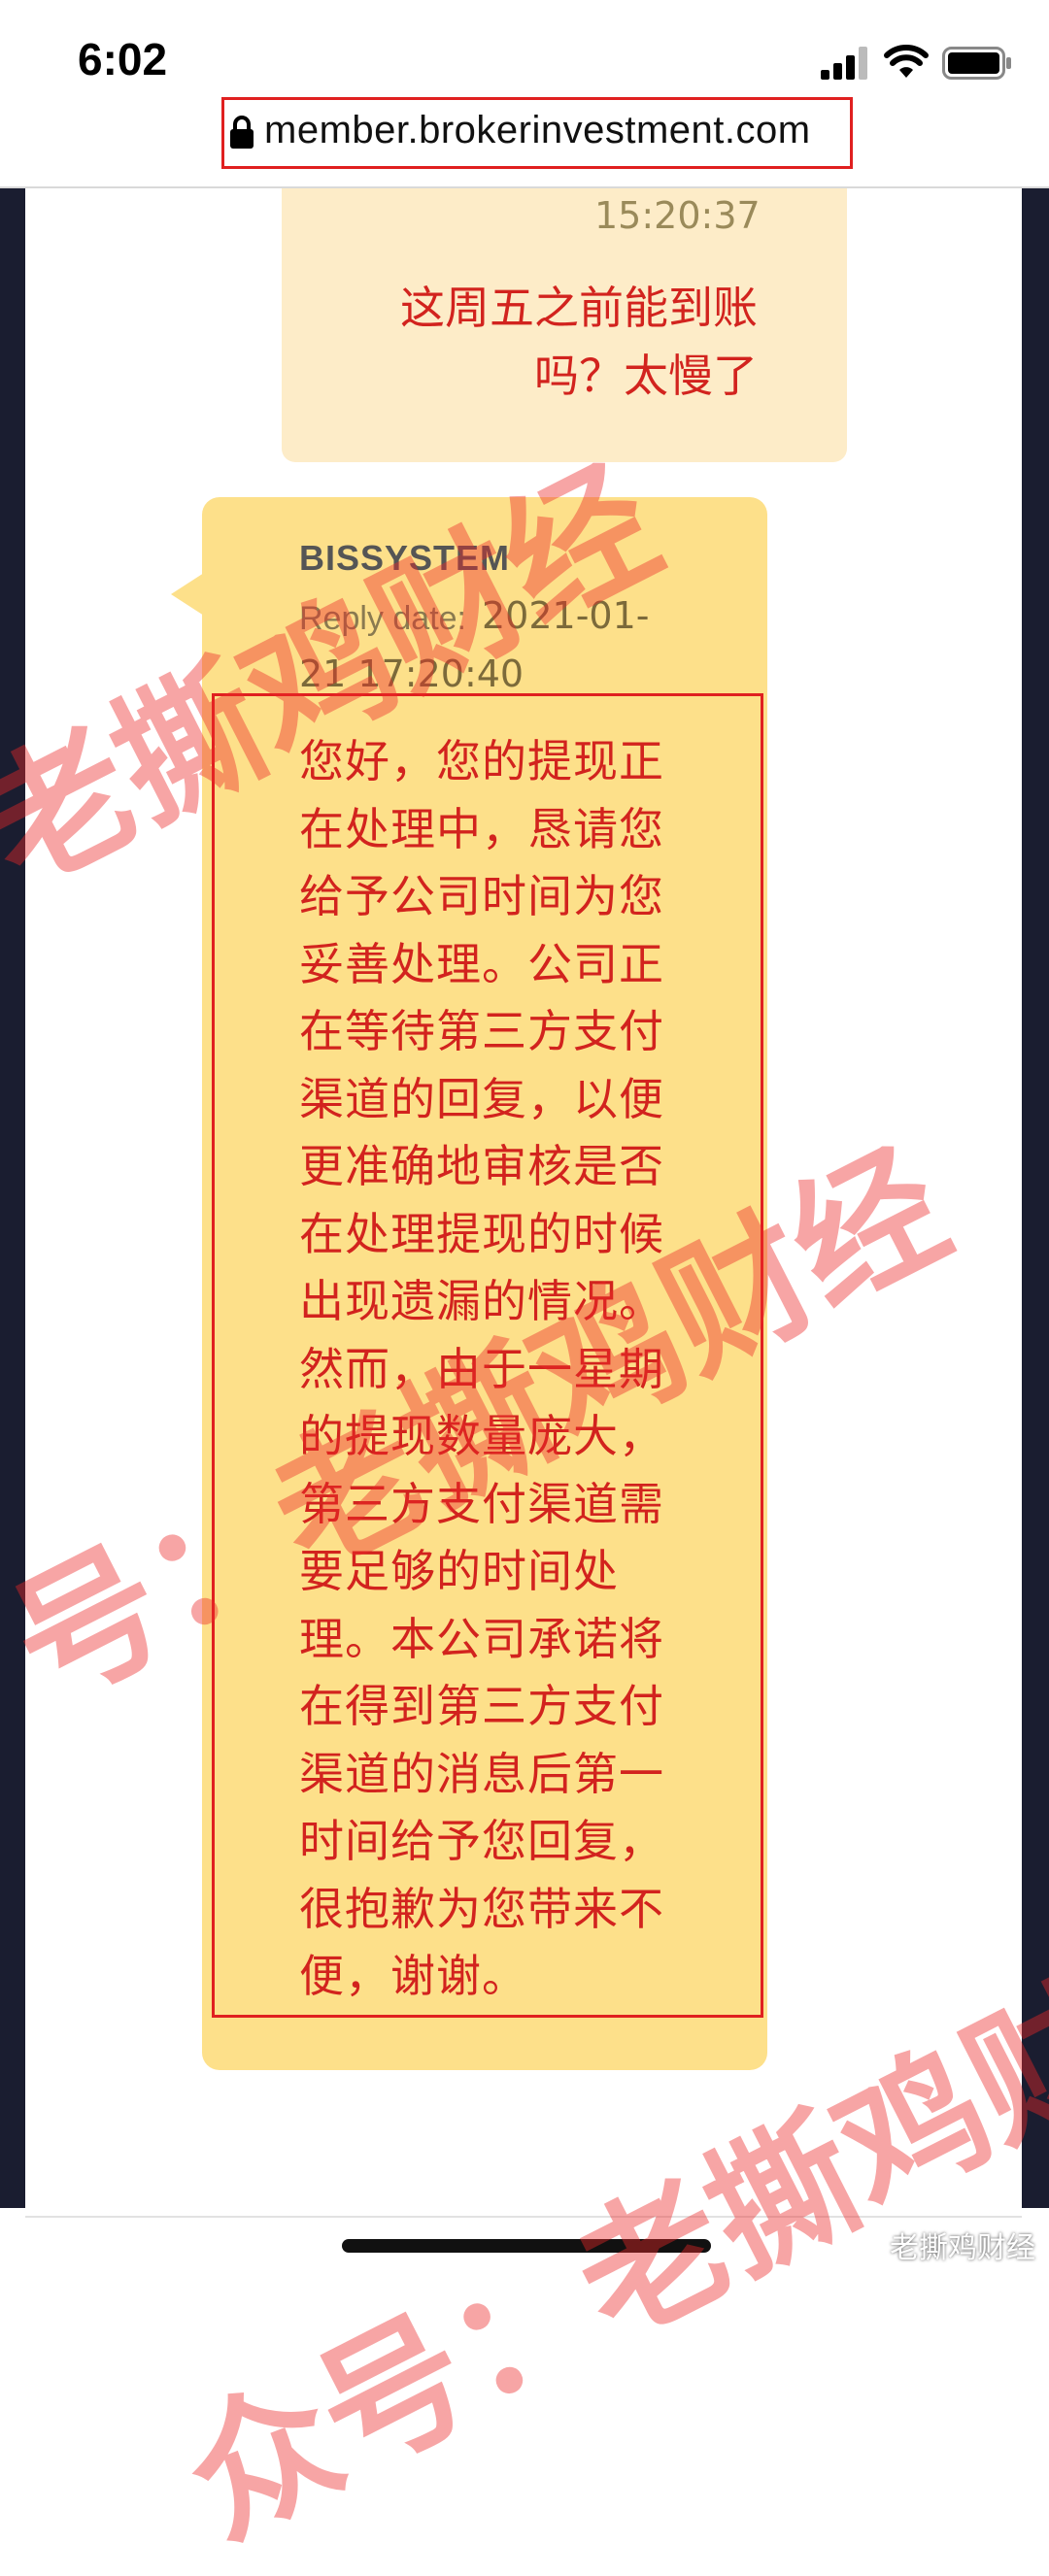 The width and height of the screenshot is (1049, 2576). What do you see at coordinates (537, 130) in the screenshot?
I see `url-text: member.brokerinvestment.com` at bounding box center [537, 130].